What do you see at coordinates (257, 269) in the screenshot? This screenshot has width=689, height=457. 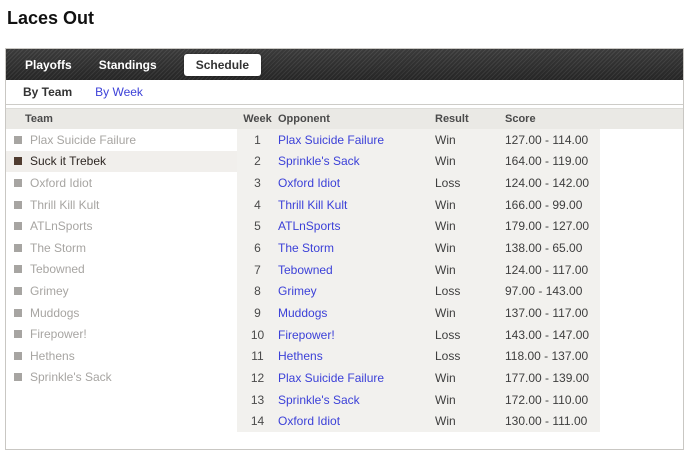 I see `week-number: 7` at bounding box center [257, 269].